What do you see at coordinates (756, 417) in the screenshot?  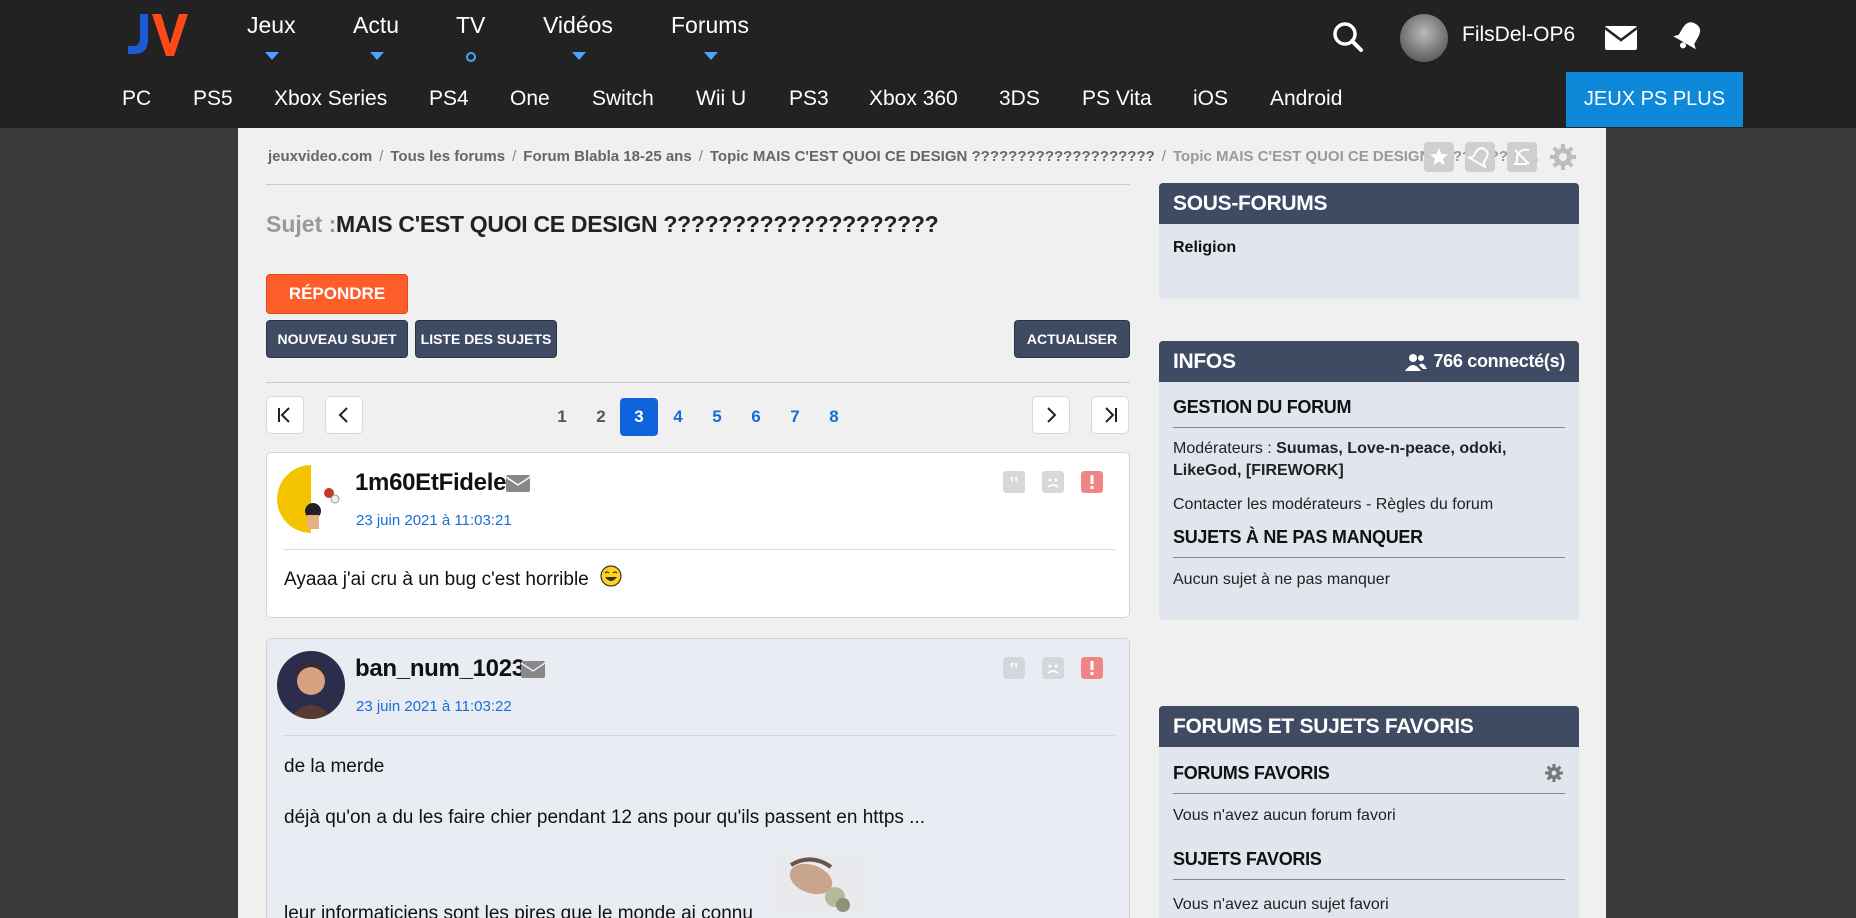 I see `page-link-6: 6` at bounding box center [756, 417].